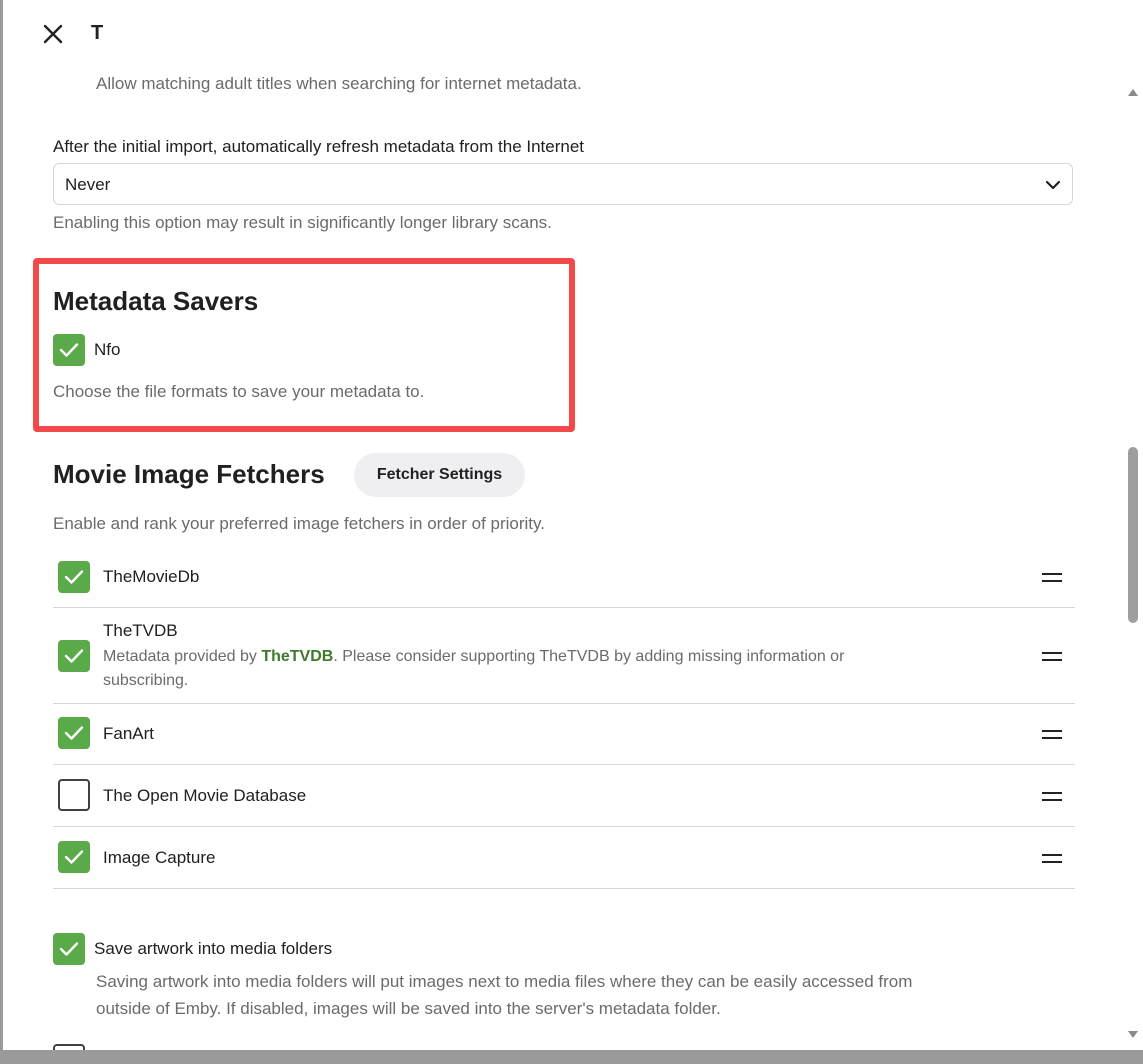 This screenshot has width=1143, height=1064. Describe the element at coordinates (107, 349) in the screenshot. I see `nfo-label: Nfo` at that location.